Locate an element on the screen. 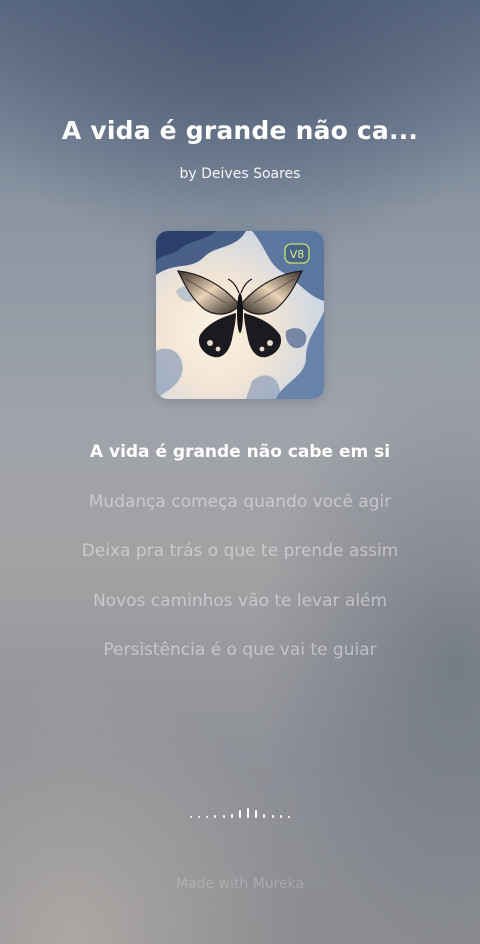 Image resolution: width=480 pixels, height=944 pixels. lyric-line: Deixa pra trás o que te prende assim is located at coordinates (240, 562).